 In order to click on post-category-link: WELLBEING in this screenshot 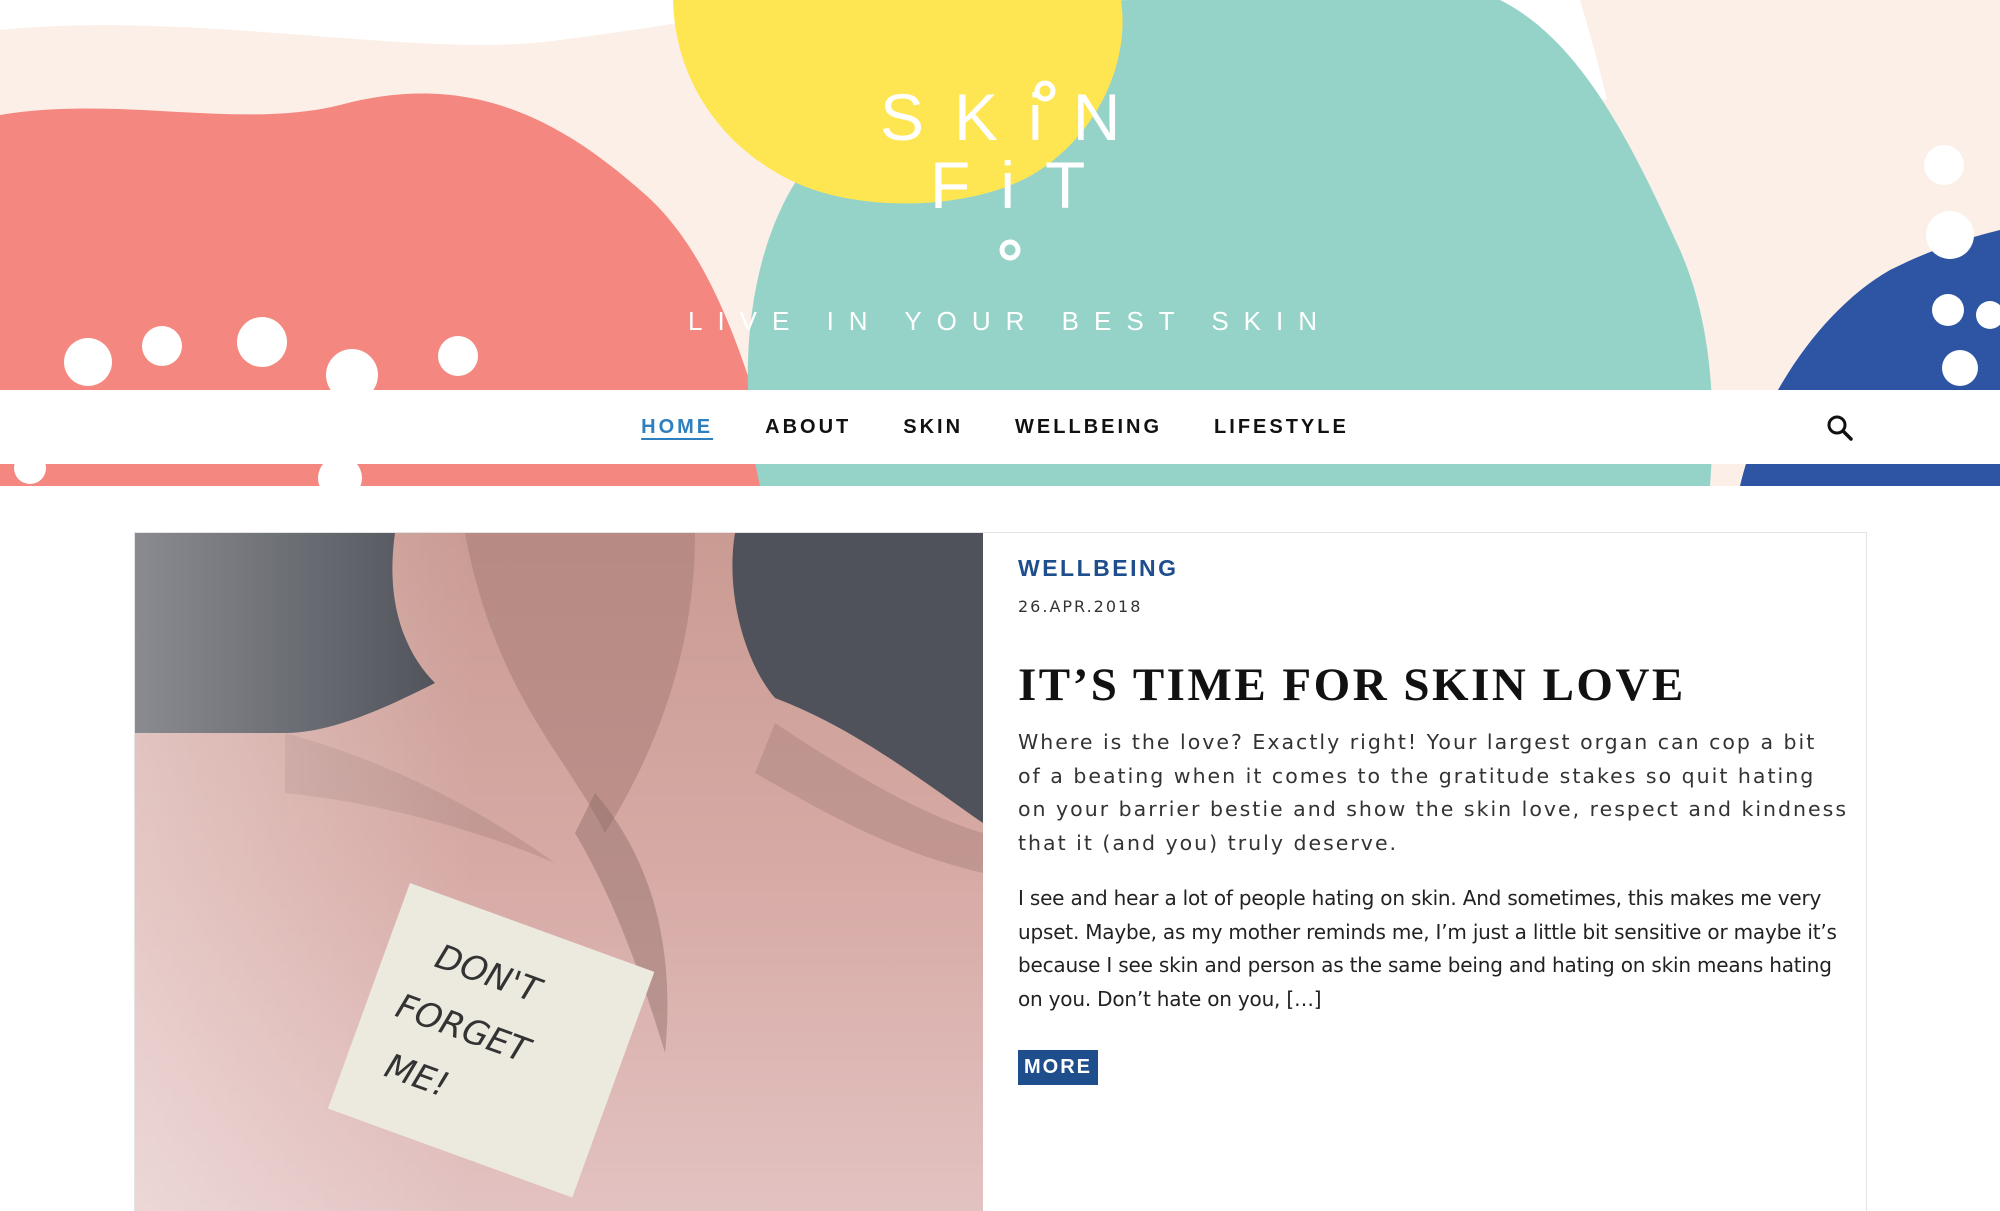, I will do `click(1098, 568)`.